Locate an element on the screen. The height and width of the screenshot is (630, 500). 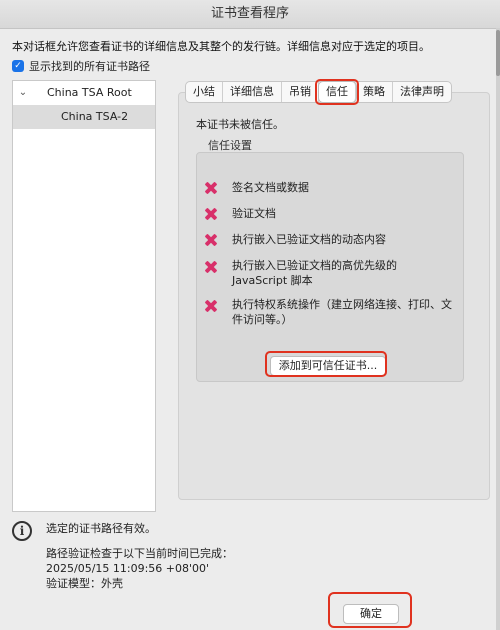
trust-item: 验证文档 is located at coordinates (329, 213).